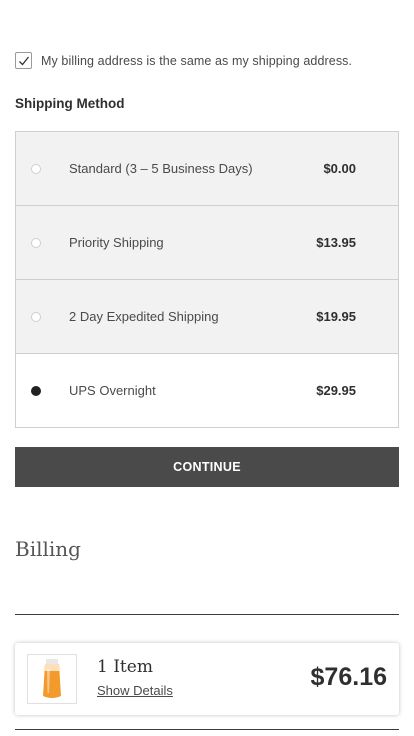 The width and height of the screenshot is (414, 736). What do you see at coordinates (116, 242) in the screenshot?
I see `shipping-option-name: Priority Shipping` at bounding box center [116, 242].